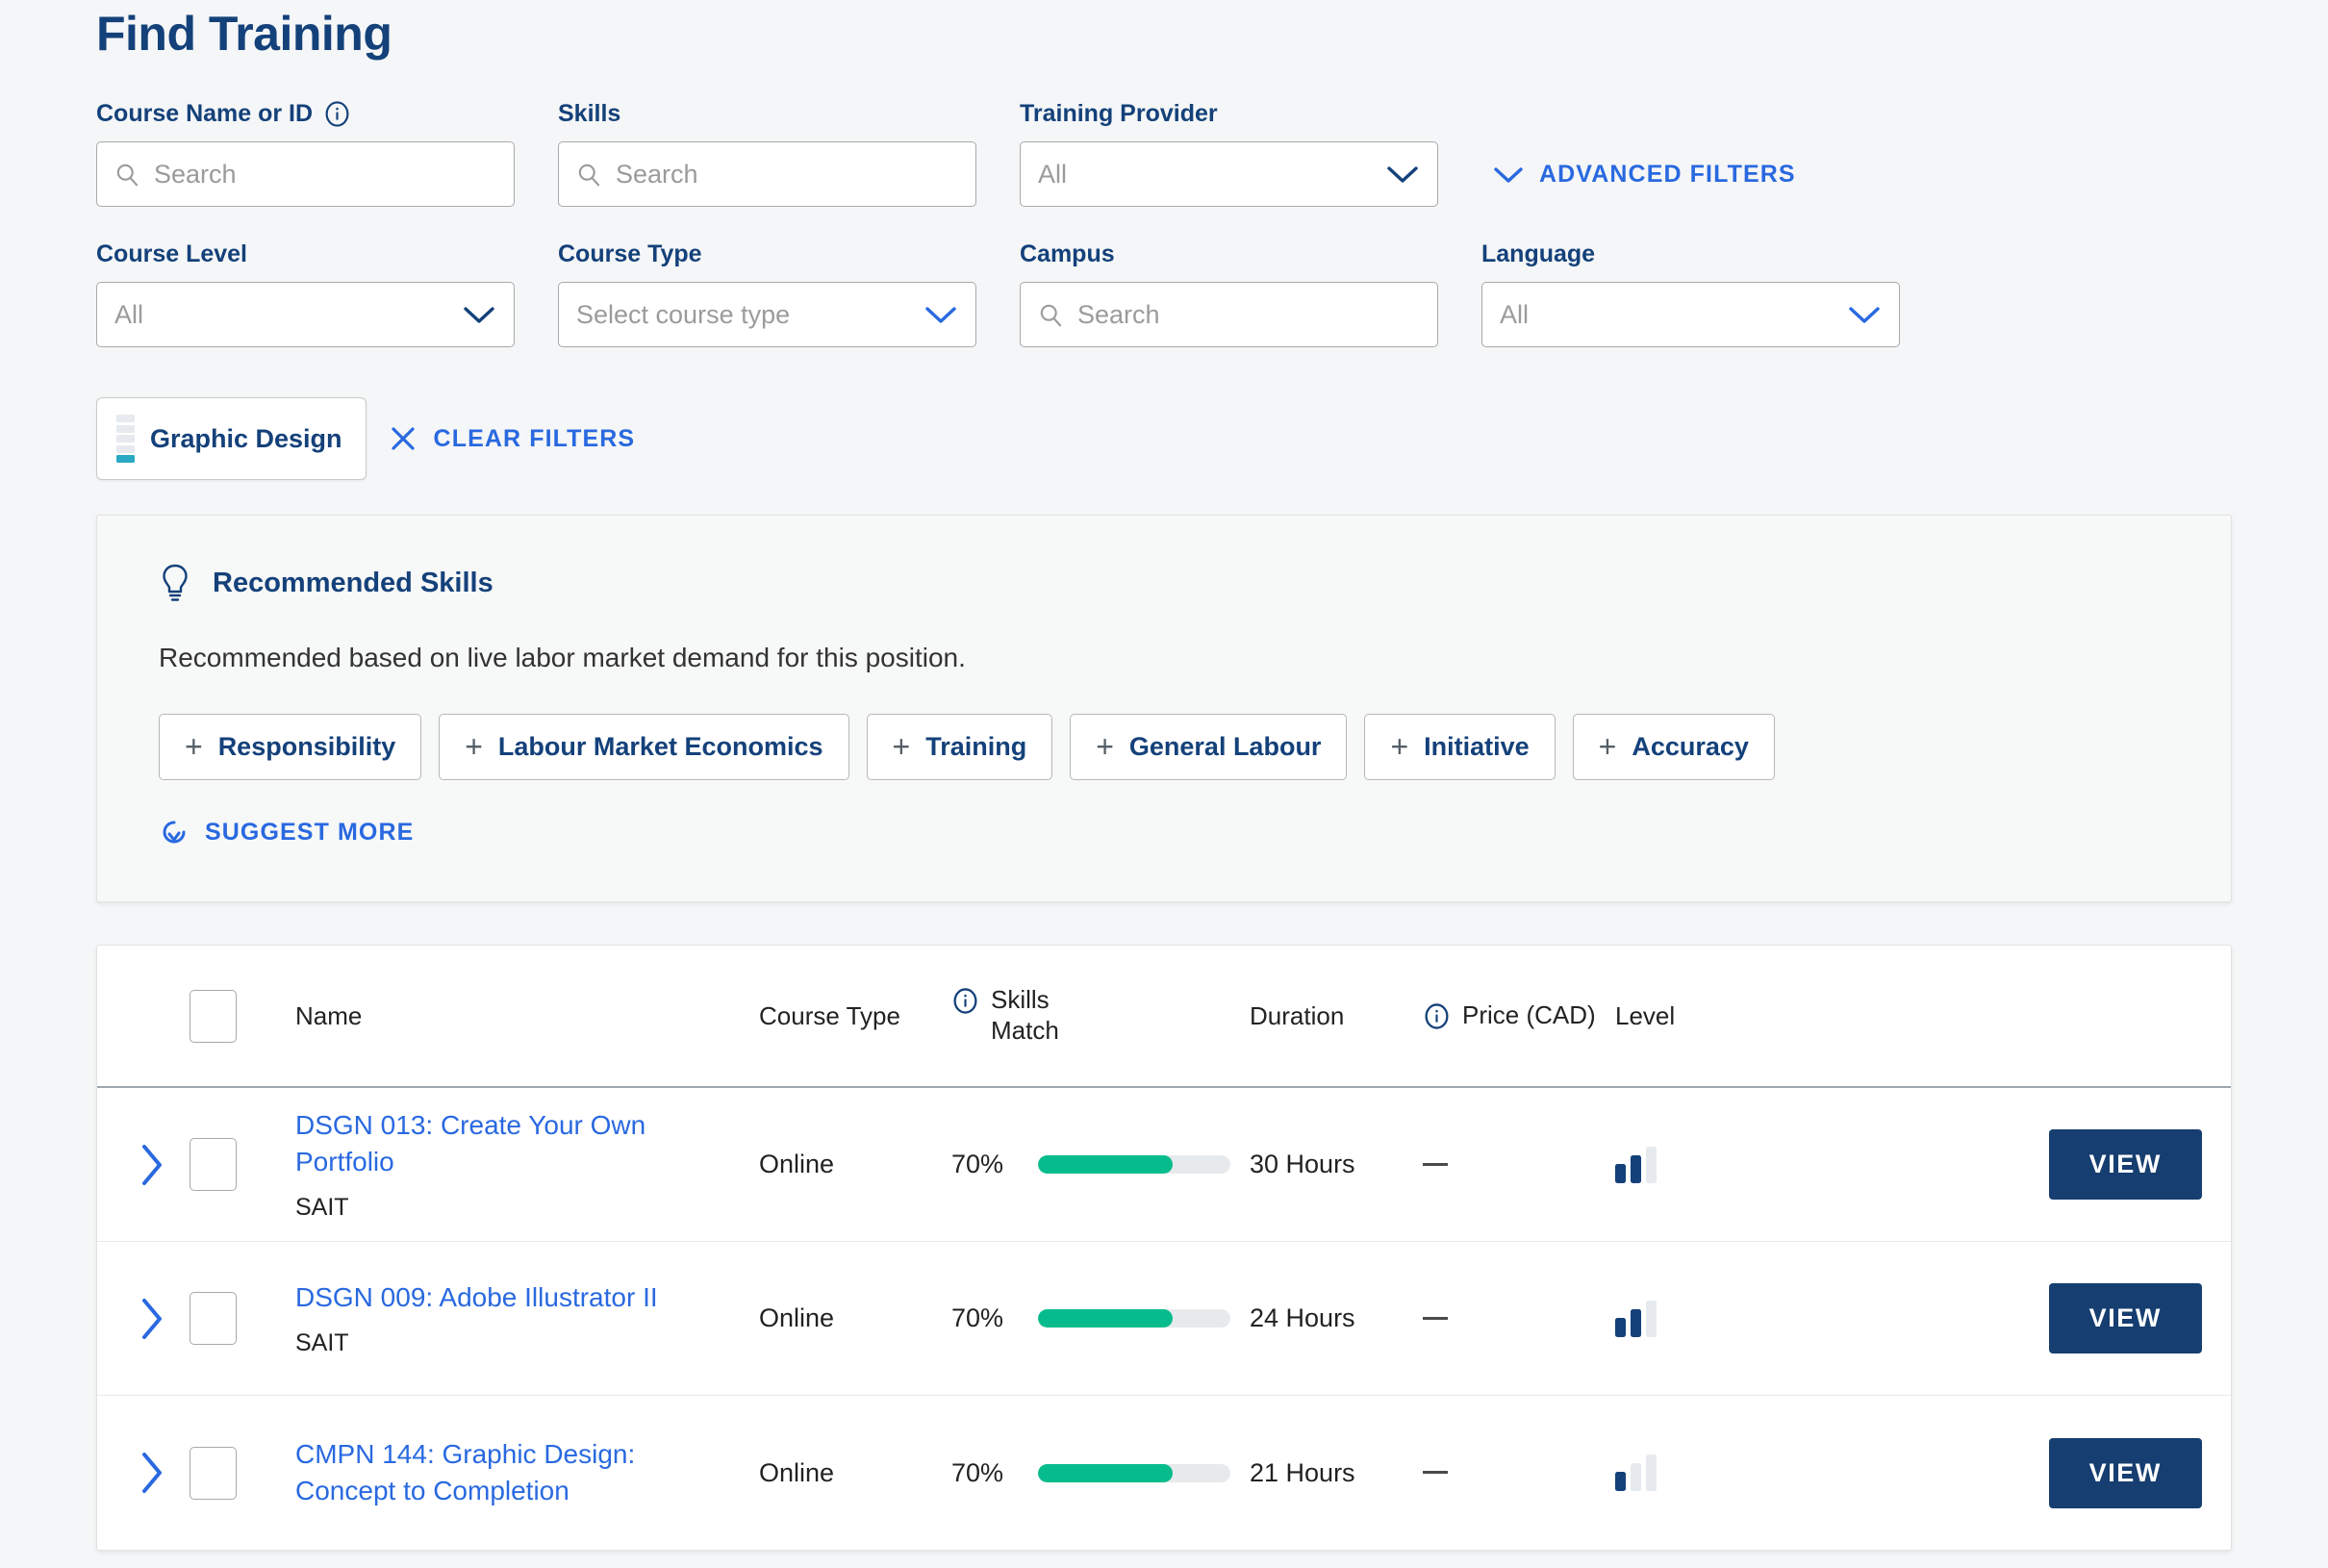  What do you see at coordinates (1209, 747) in the screenshot?
I see `skill-chip: + General Labour` at bounding box center [1209, 747].